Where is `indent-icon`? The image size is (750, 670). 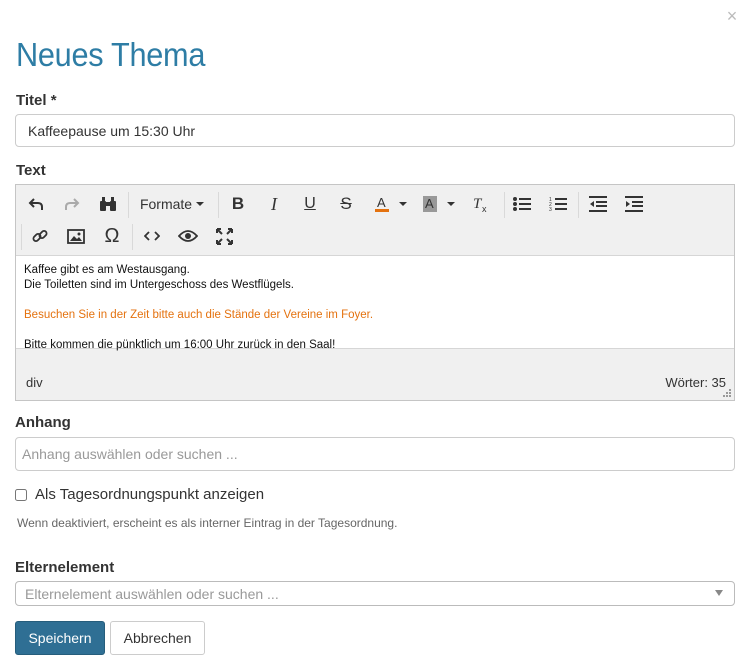
indent-icon is located at coordinates (634, 204).